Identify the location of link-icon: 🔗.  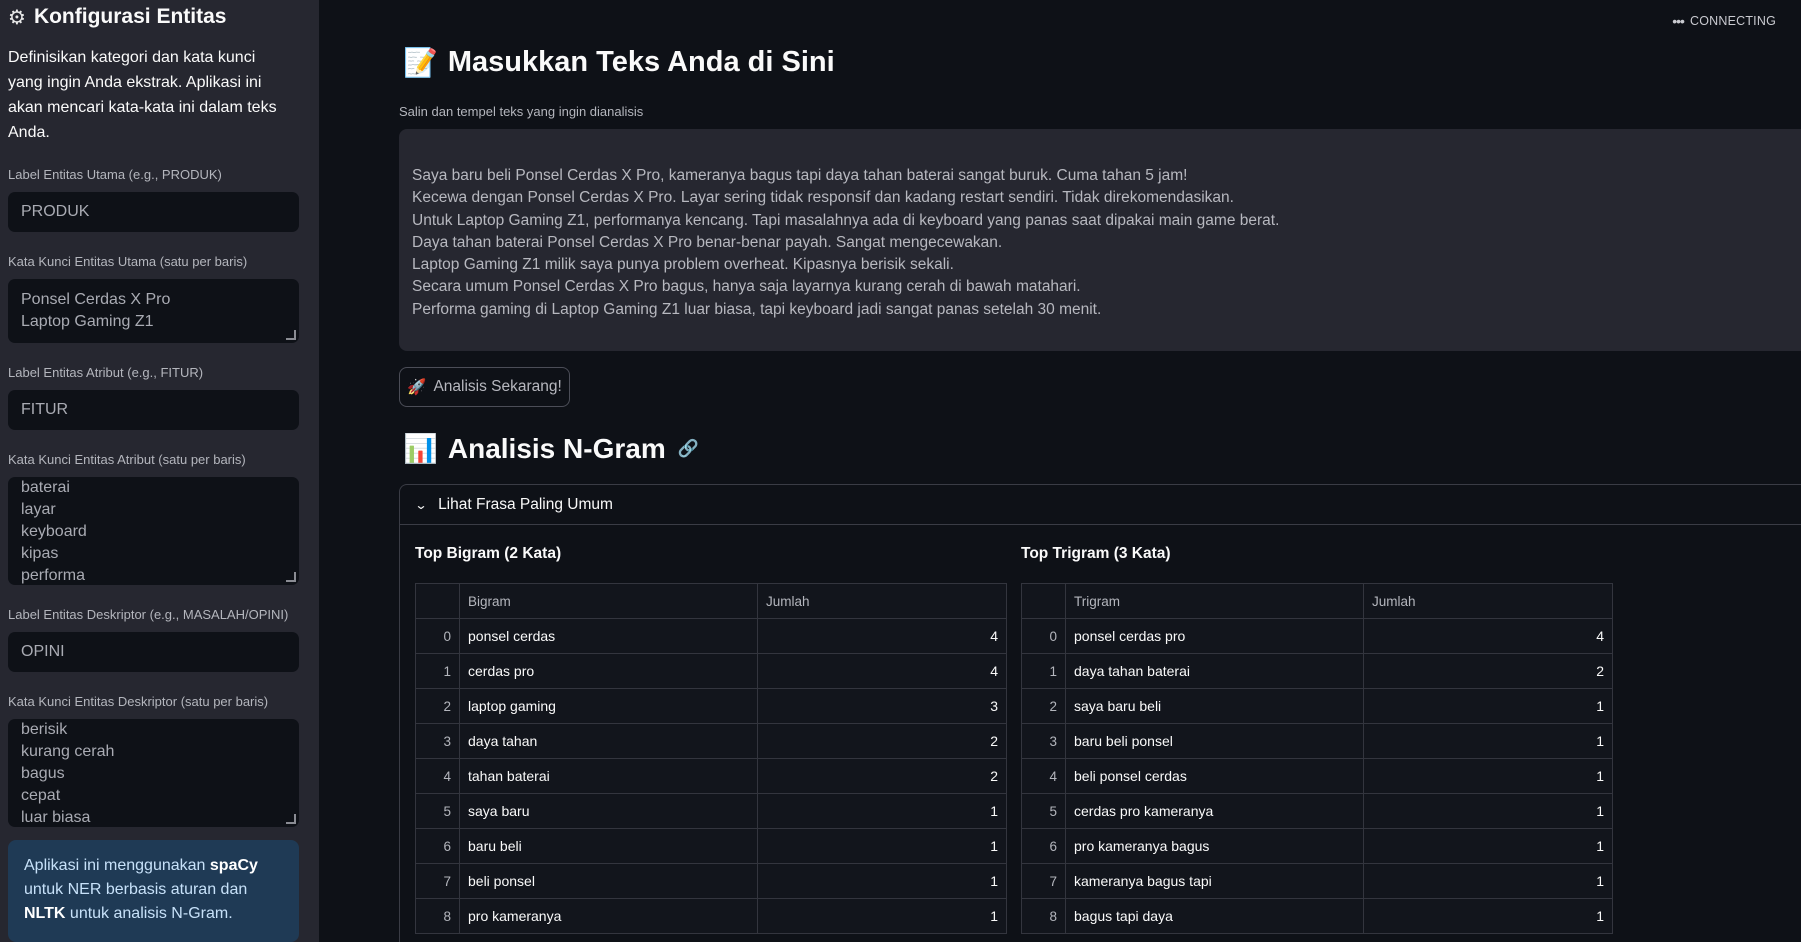
(688, 449).